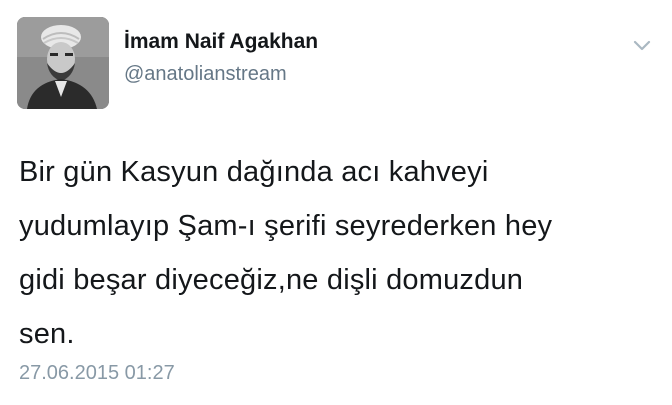  I want to click on chevron-down-icon, so click(642, 45).